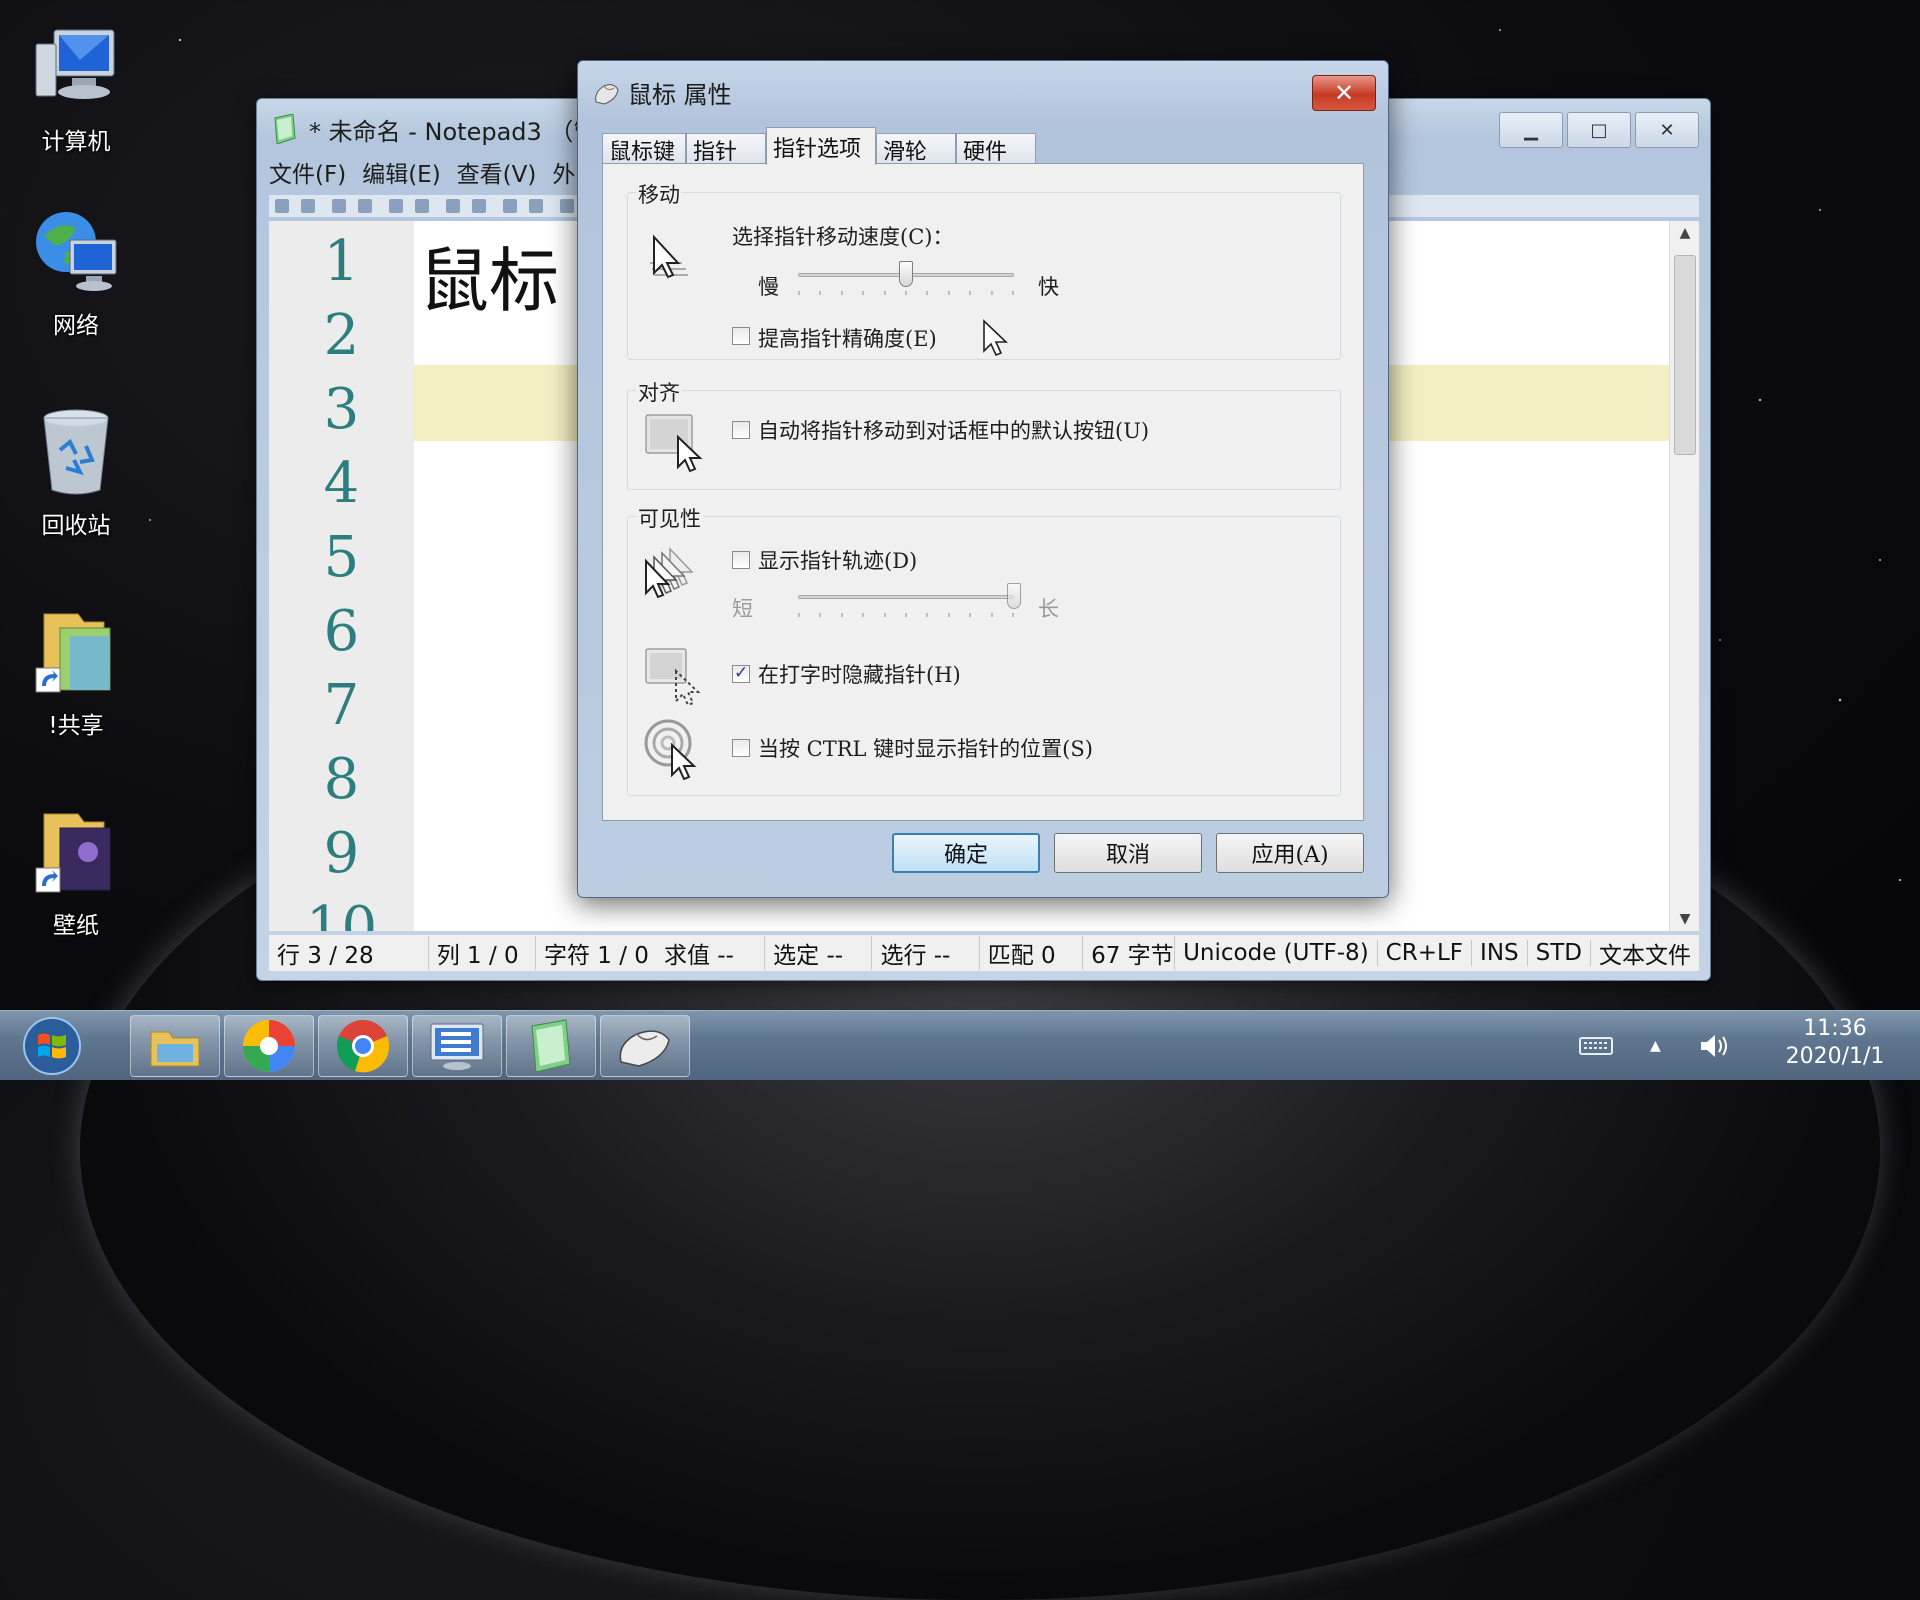 The width and height of the screenshot is (1920, 1600). I want to click on undo-icon, so click(422, 206).